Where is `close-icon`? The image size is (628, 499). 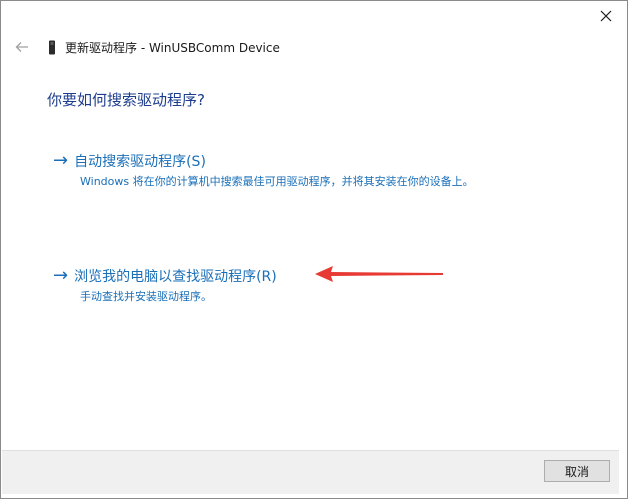 close-icon is located at coordinates (606, 16).